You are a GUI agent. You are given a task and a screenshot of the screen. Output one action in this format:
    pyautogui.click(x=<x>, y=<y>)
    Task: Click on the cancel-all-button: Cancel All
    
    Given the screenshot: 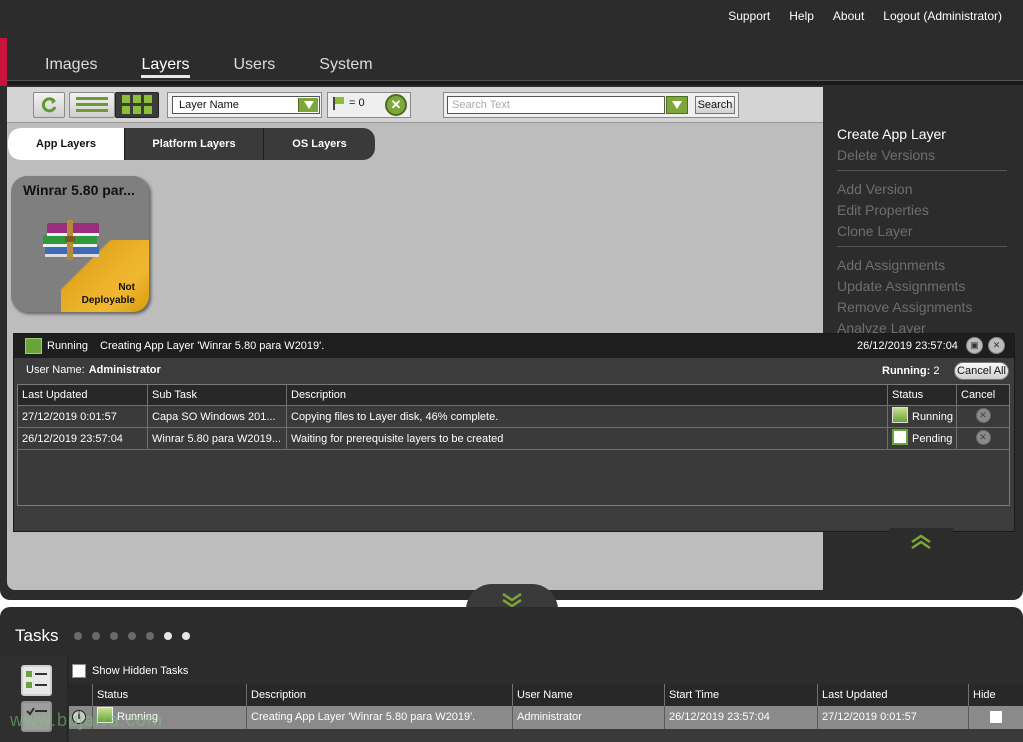 What is the action you would take?
    pyautogui.click(x=981, y=371)
    